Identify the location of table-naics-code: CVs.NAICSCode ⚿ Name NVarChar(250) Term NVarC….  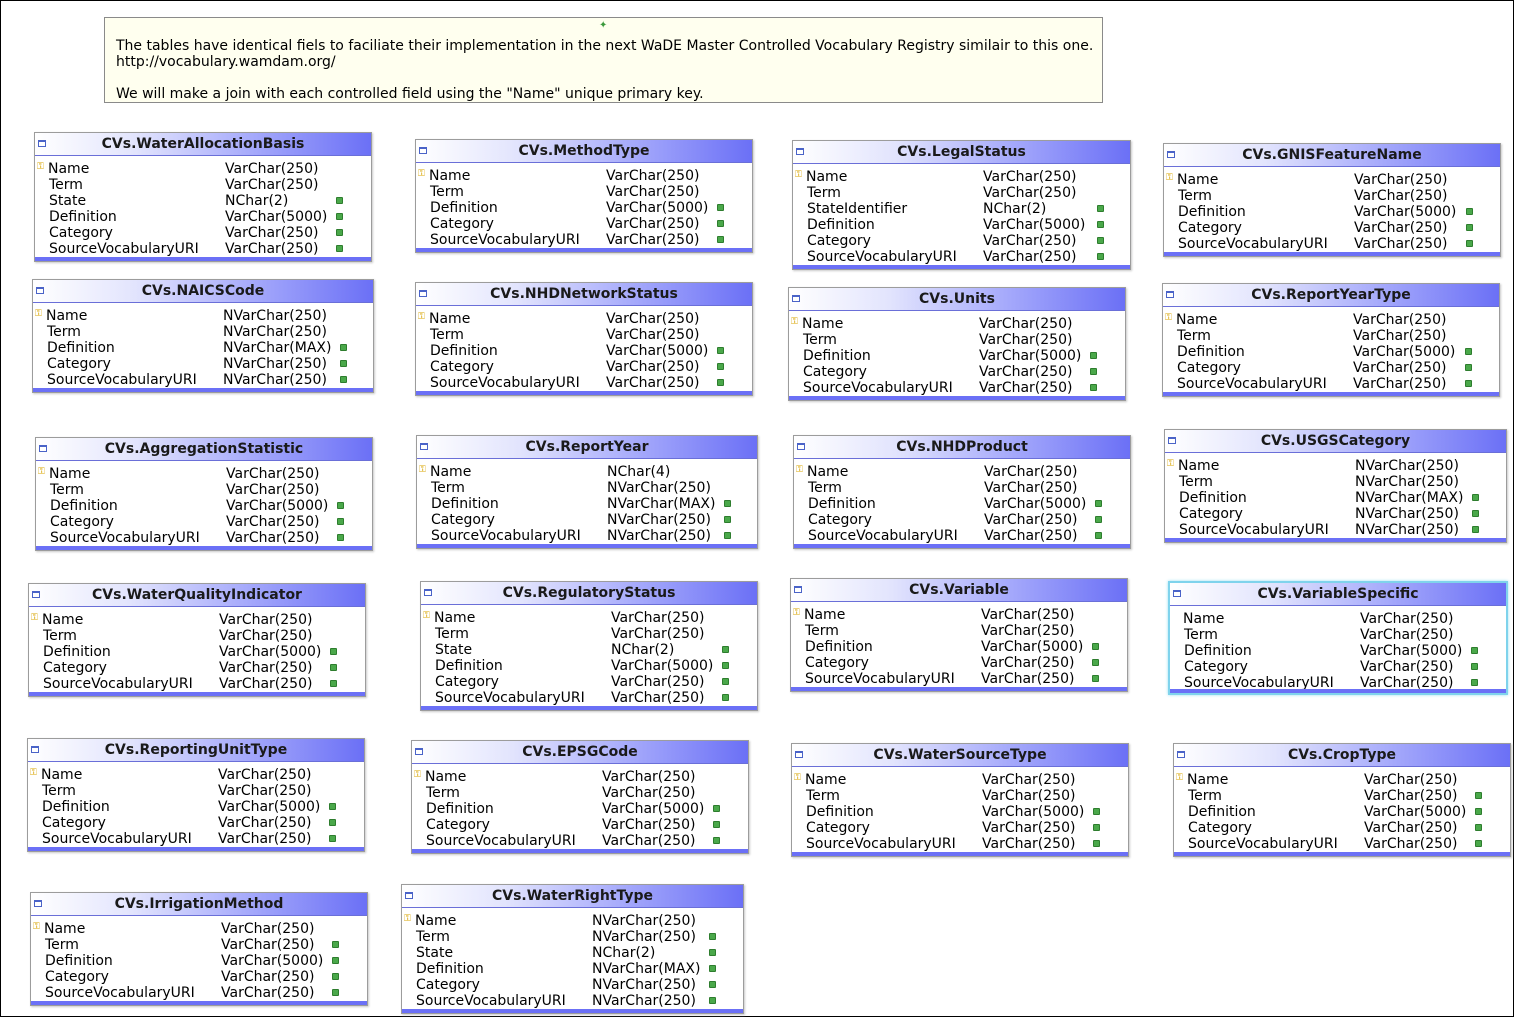
(203, 336).